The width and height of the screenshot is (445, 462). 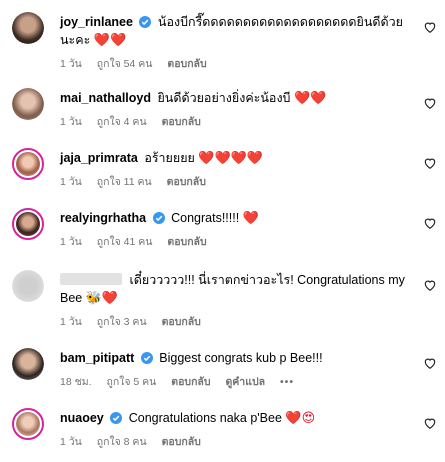 I want to click on comment-like-count: ถูกใจ 4 คน, so click(x=122, y=122).